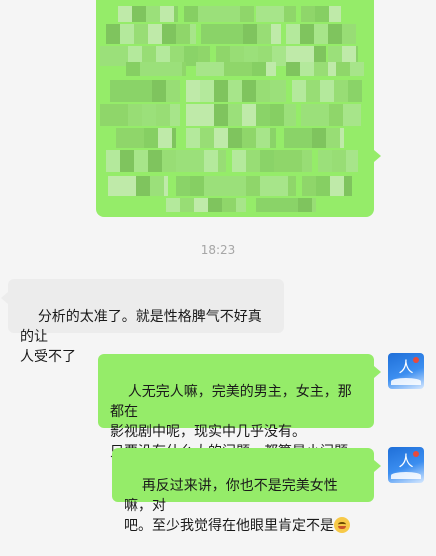 The height and width of the screenshot is (556, 436). What do you see at coordinates (406, 367) in the screenshot?
I see `avatar-glyph: 人` at bounding box center [406, 367].